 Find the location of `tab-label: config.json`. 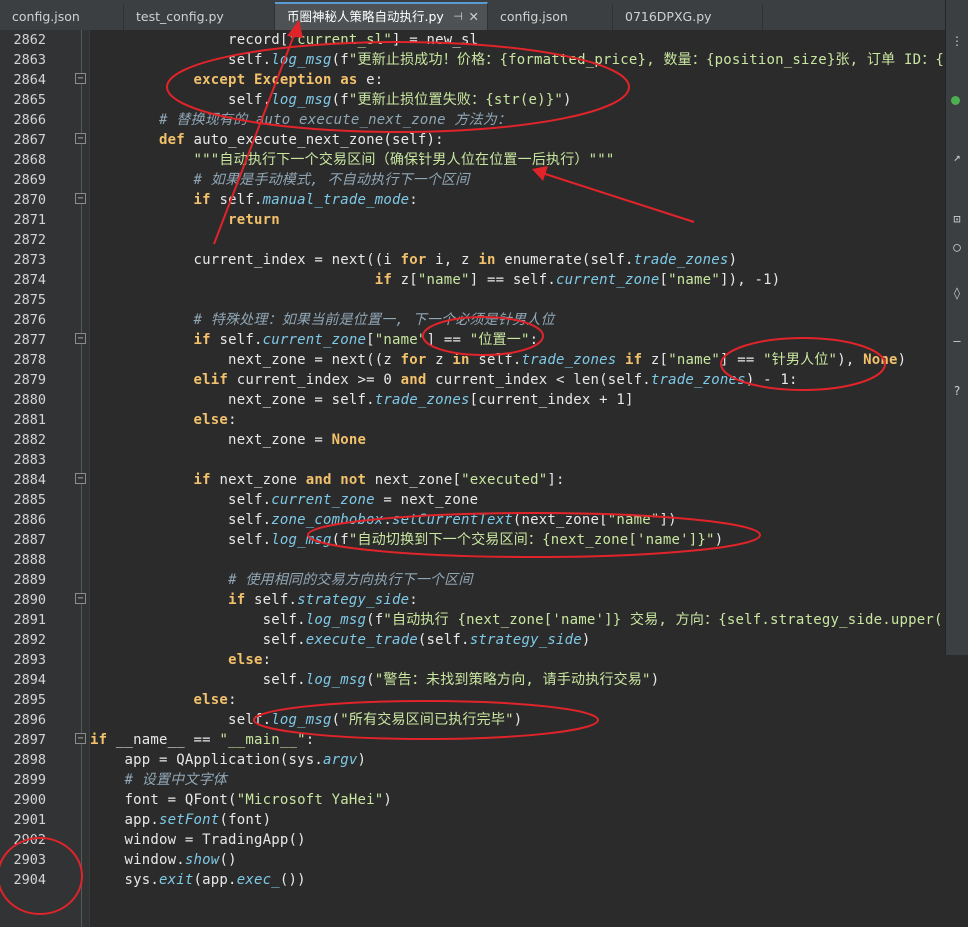

tab-label: config.json is located at coordinates (46, 16).